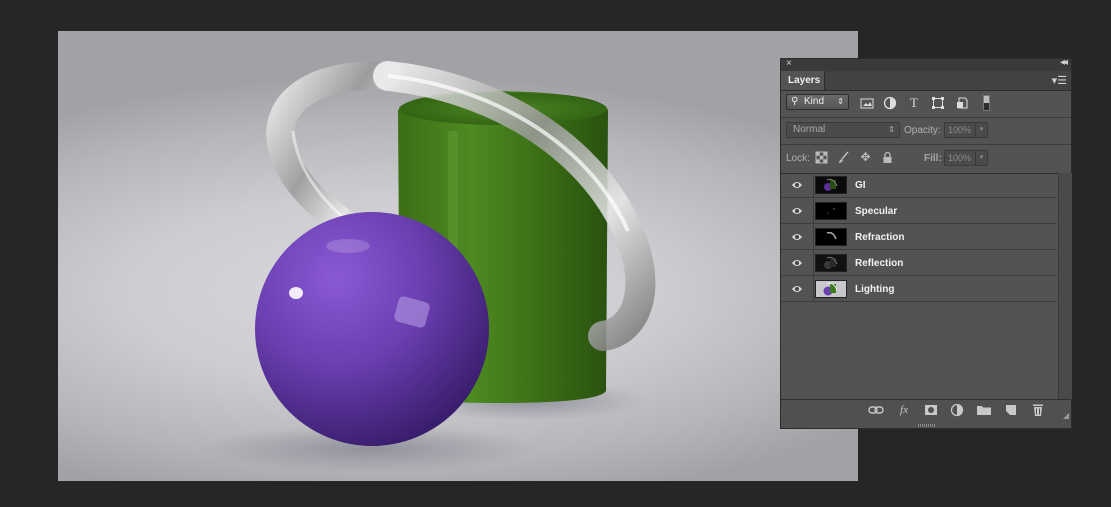  Describe the element at coordinates (809, 129) in the screenshot. I see `blend-mode-value: Normal` at that location.